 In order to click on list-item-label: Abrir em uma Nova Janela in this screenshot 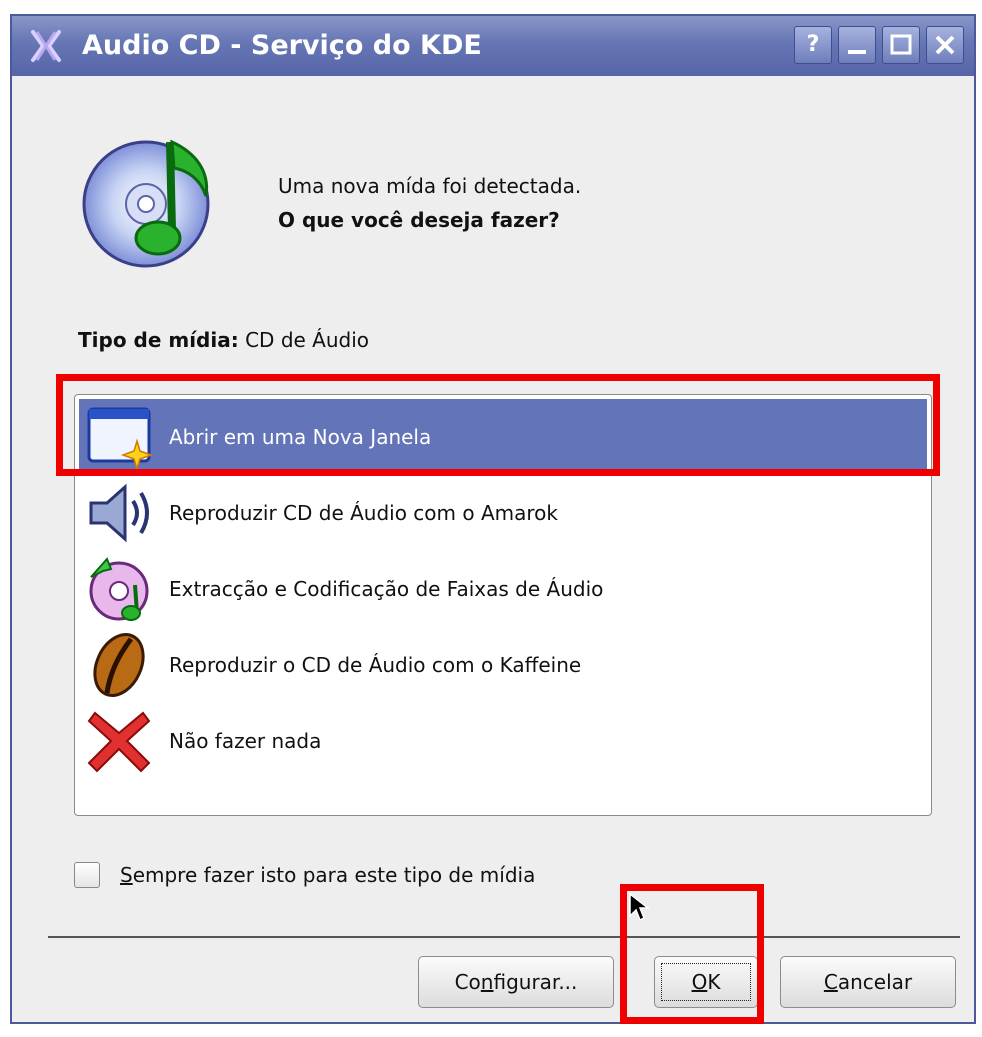, I will do `click(300, 437)`.